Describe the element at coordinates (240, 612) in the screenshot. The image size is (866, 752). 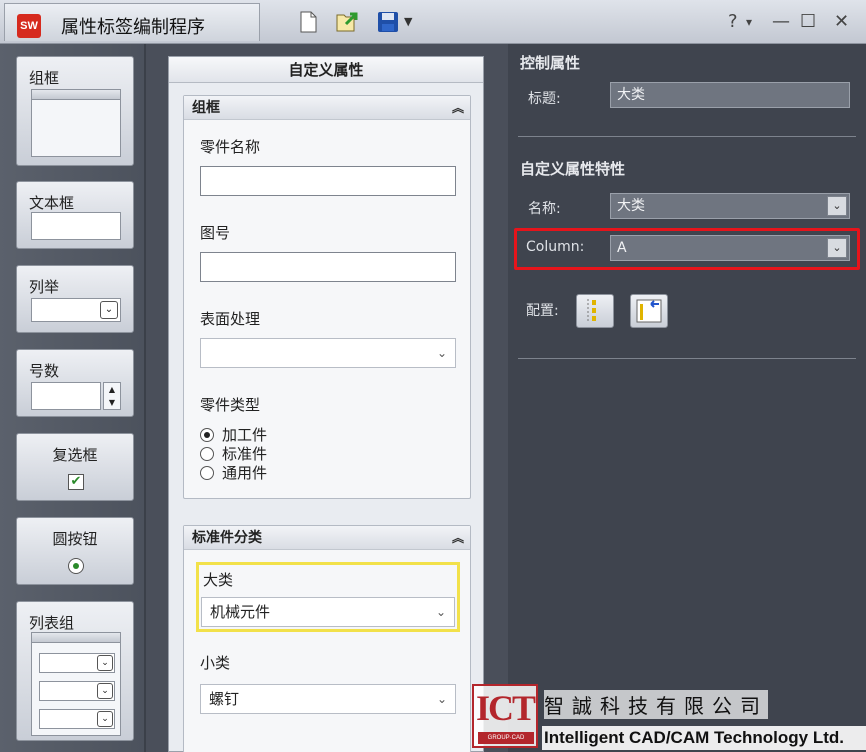
I see `major-category-value: 机械元件` at that location.